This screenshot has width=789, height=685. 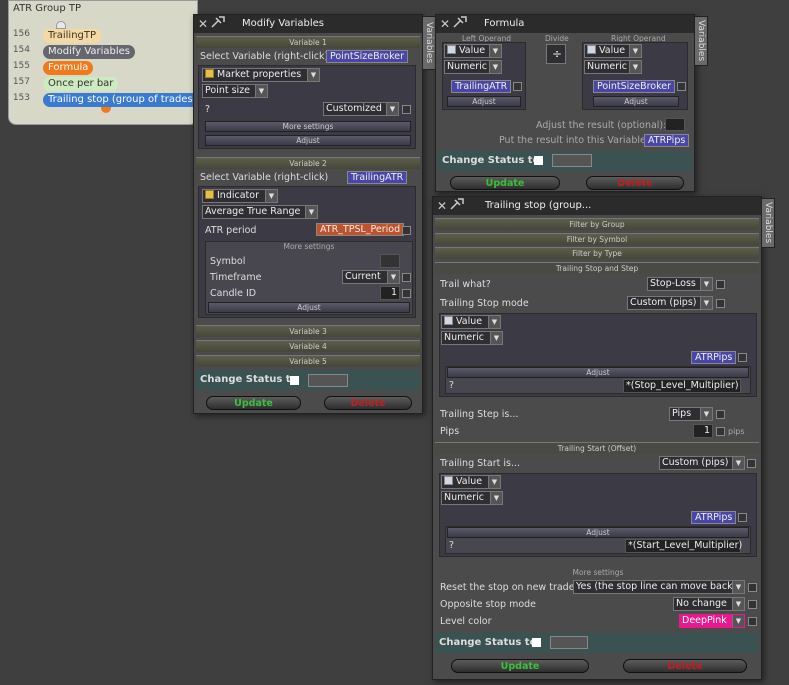 What do you see at coordinates (377, 177) in the screenshot?
I see `variable-2-tag: TrailingATR` at bounding box center [377, 177].